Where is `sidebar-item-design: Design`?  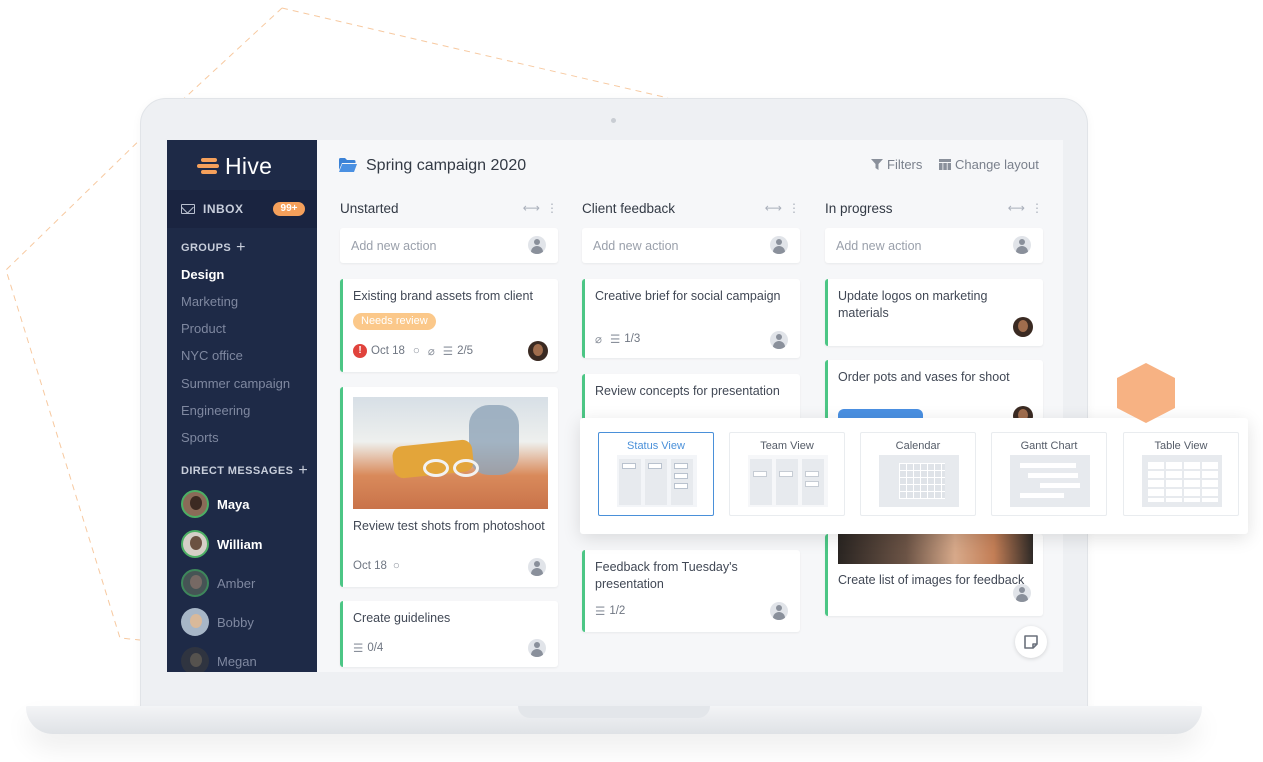 sidebar-item-design: Design is located at coordinates (202, 274).